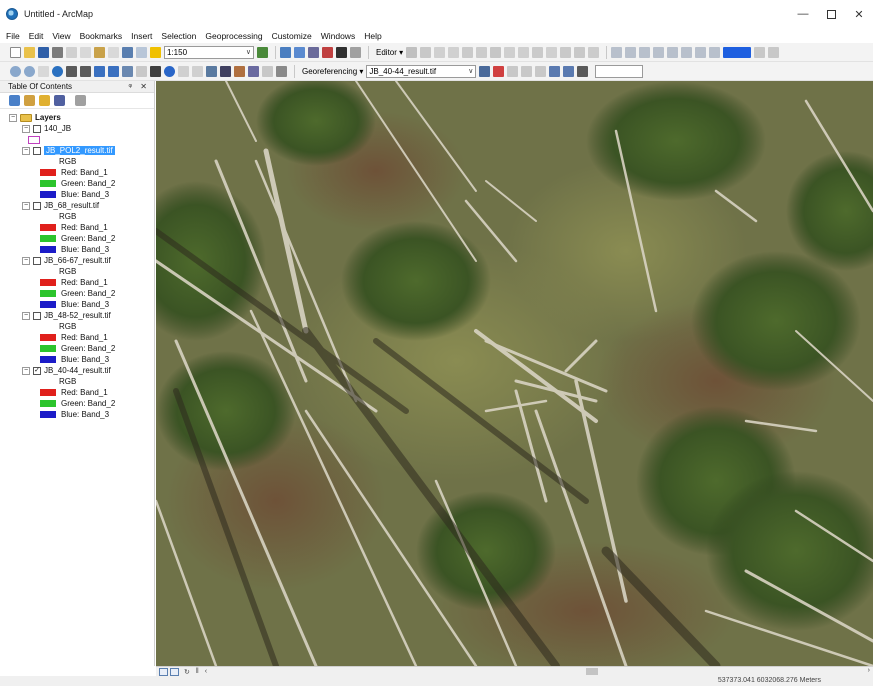  I want to click on georef-layer-combo: JB_40-44_result.tif ∨, so click(421, 71).